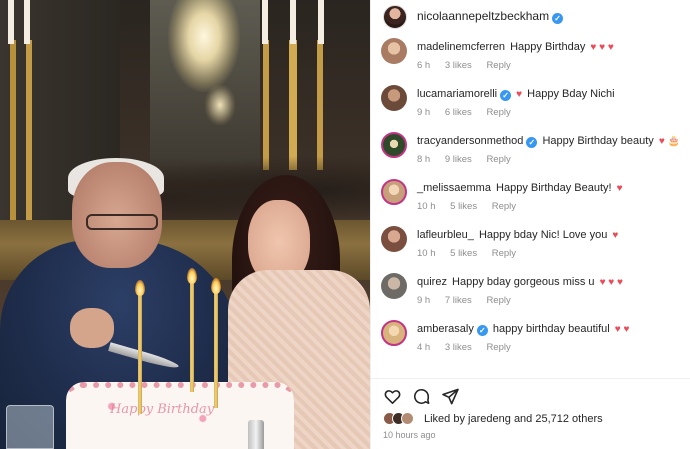 The height and width of the screenshot is (449, 690). I want to click on comment-text: Happy bday Nic! Love you, so click(543, 235).